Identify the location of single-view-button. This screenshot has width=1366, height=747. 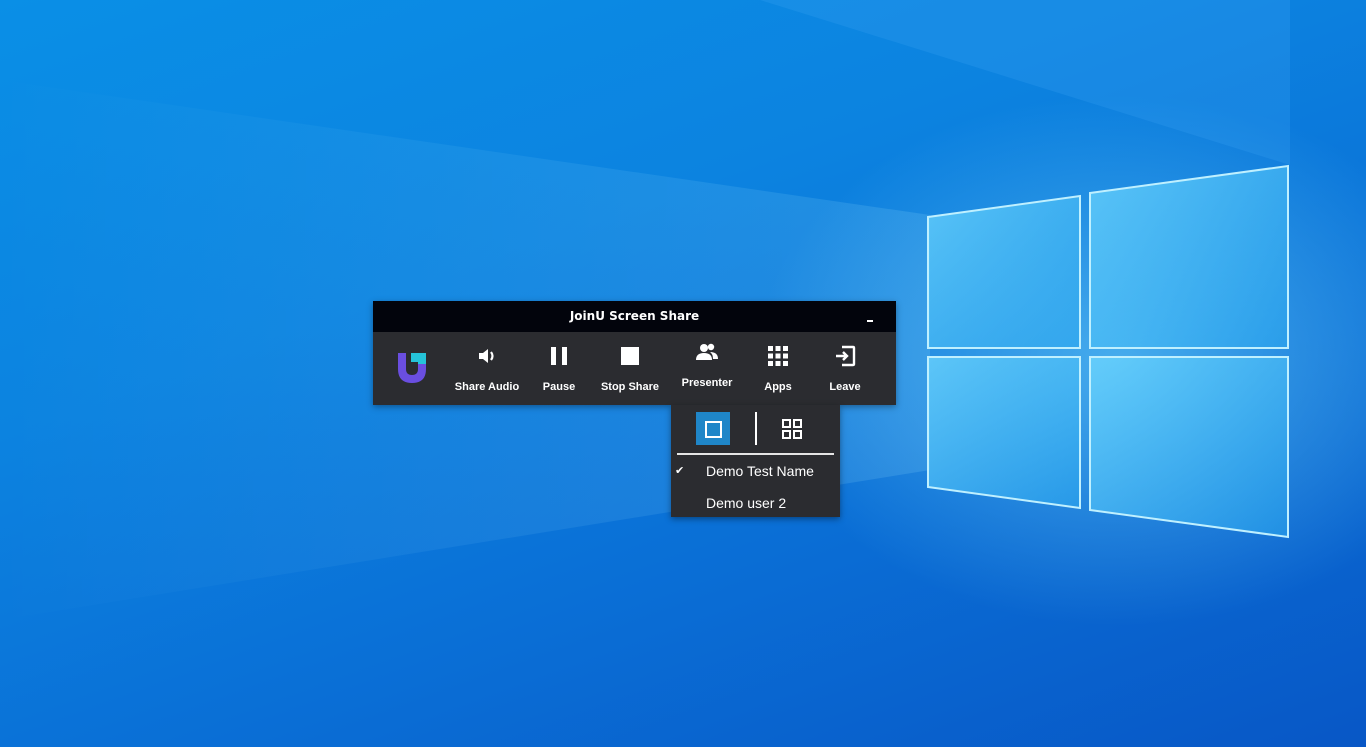
(713, 428).